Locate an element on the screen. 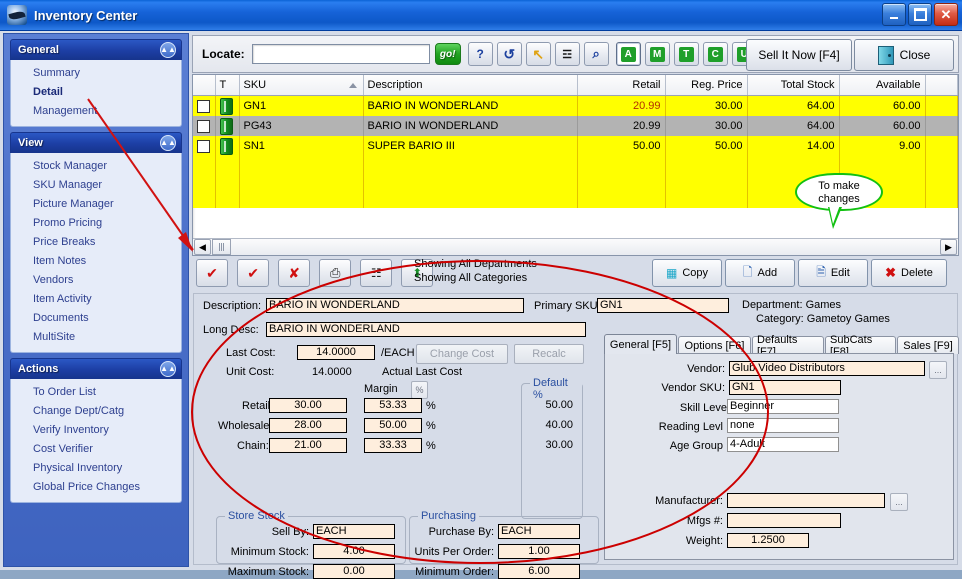  reading-level-field: none is located at coordinates (783, 425).